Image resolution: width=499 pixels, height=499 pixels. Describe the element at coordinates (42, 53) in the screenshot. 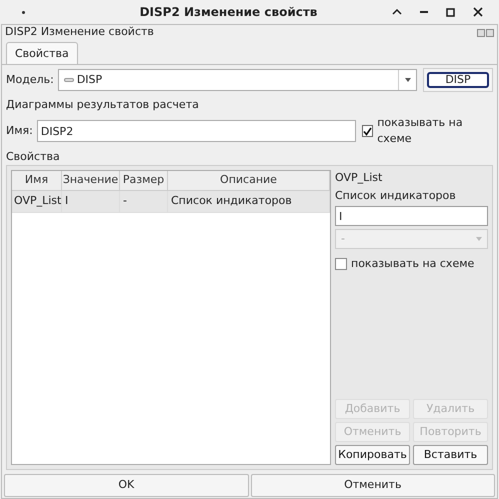

I see `tab: Свойства` at that location.